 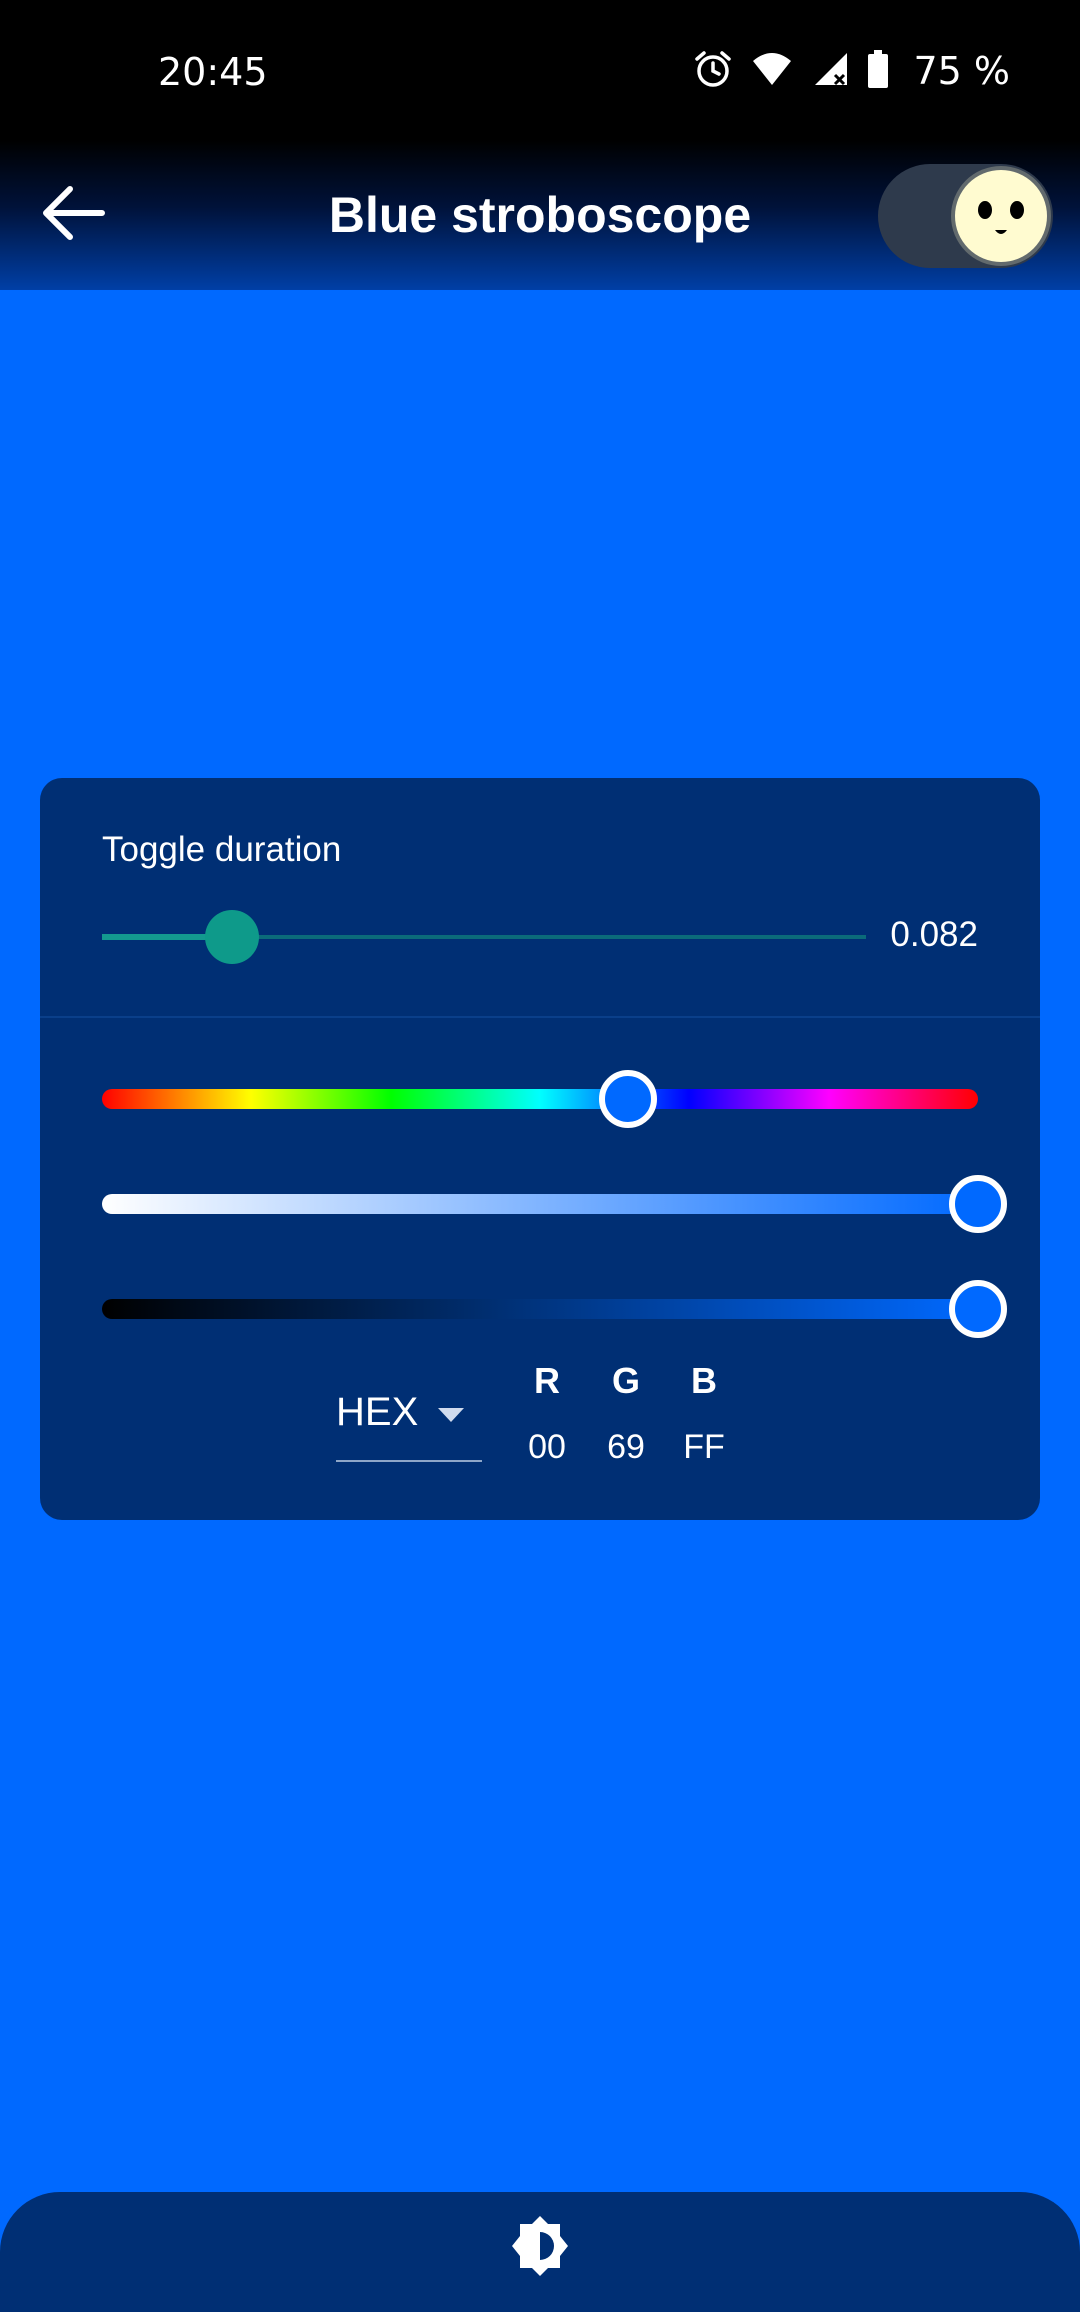 What do you see at coordinates (540, 215) in the screenshot?
I see `app-bar: Blue stroboscope` at bounding box center [540, 215].